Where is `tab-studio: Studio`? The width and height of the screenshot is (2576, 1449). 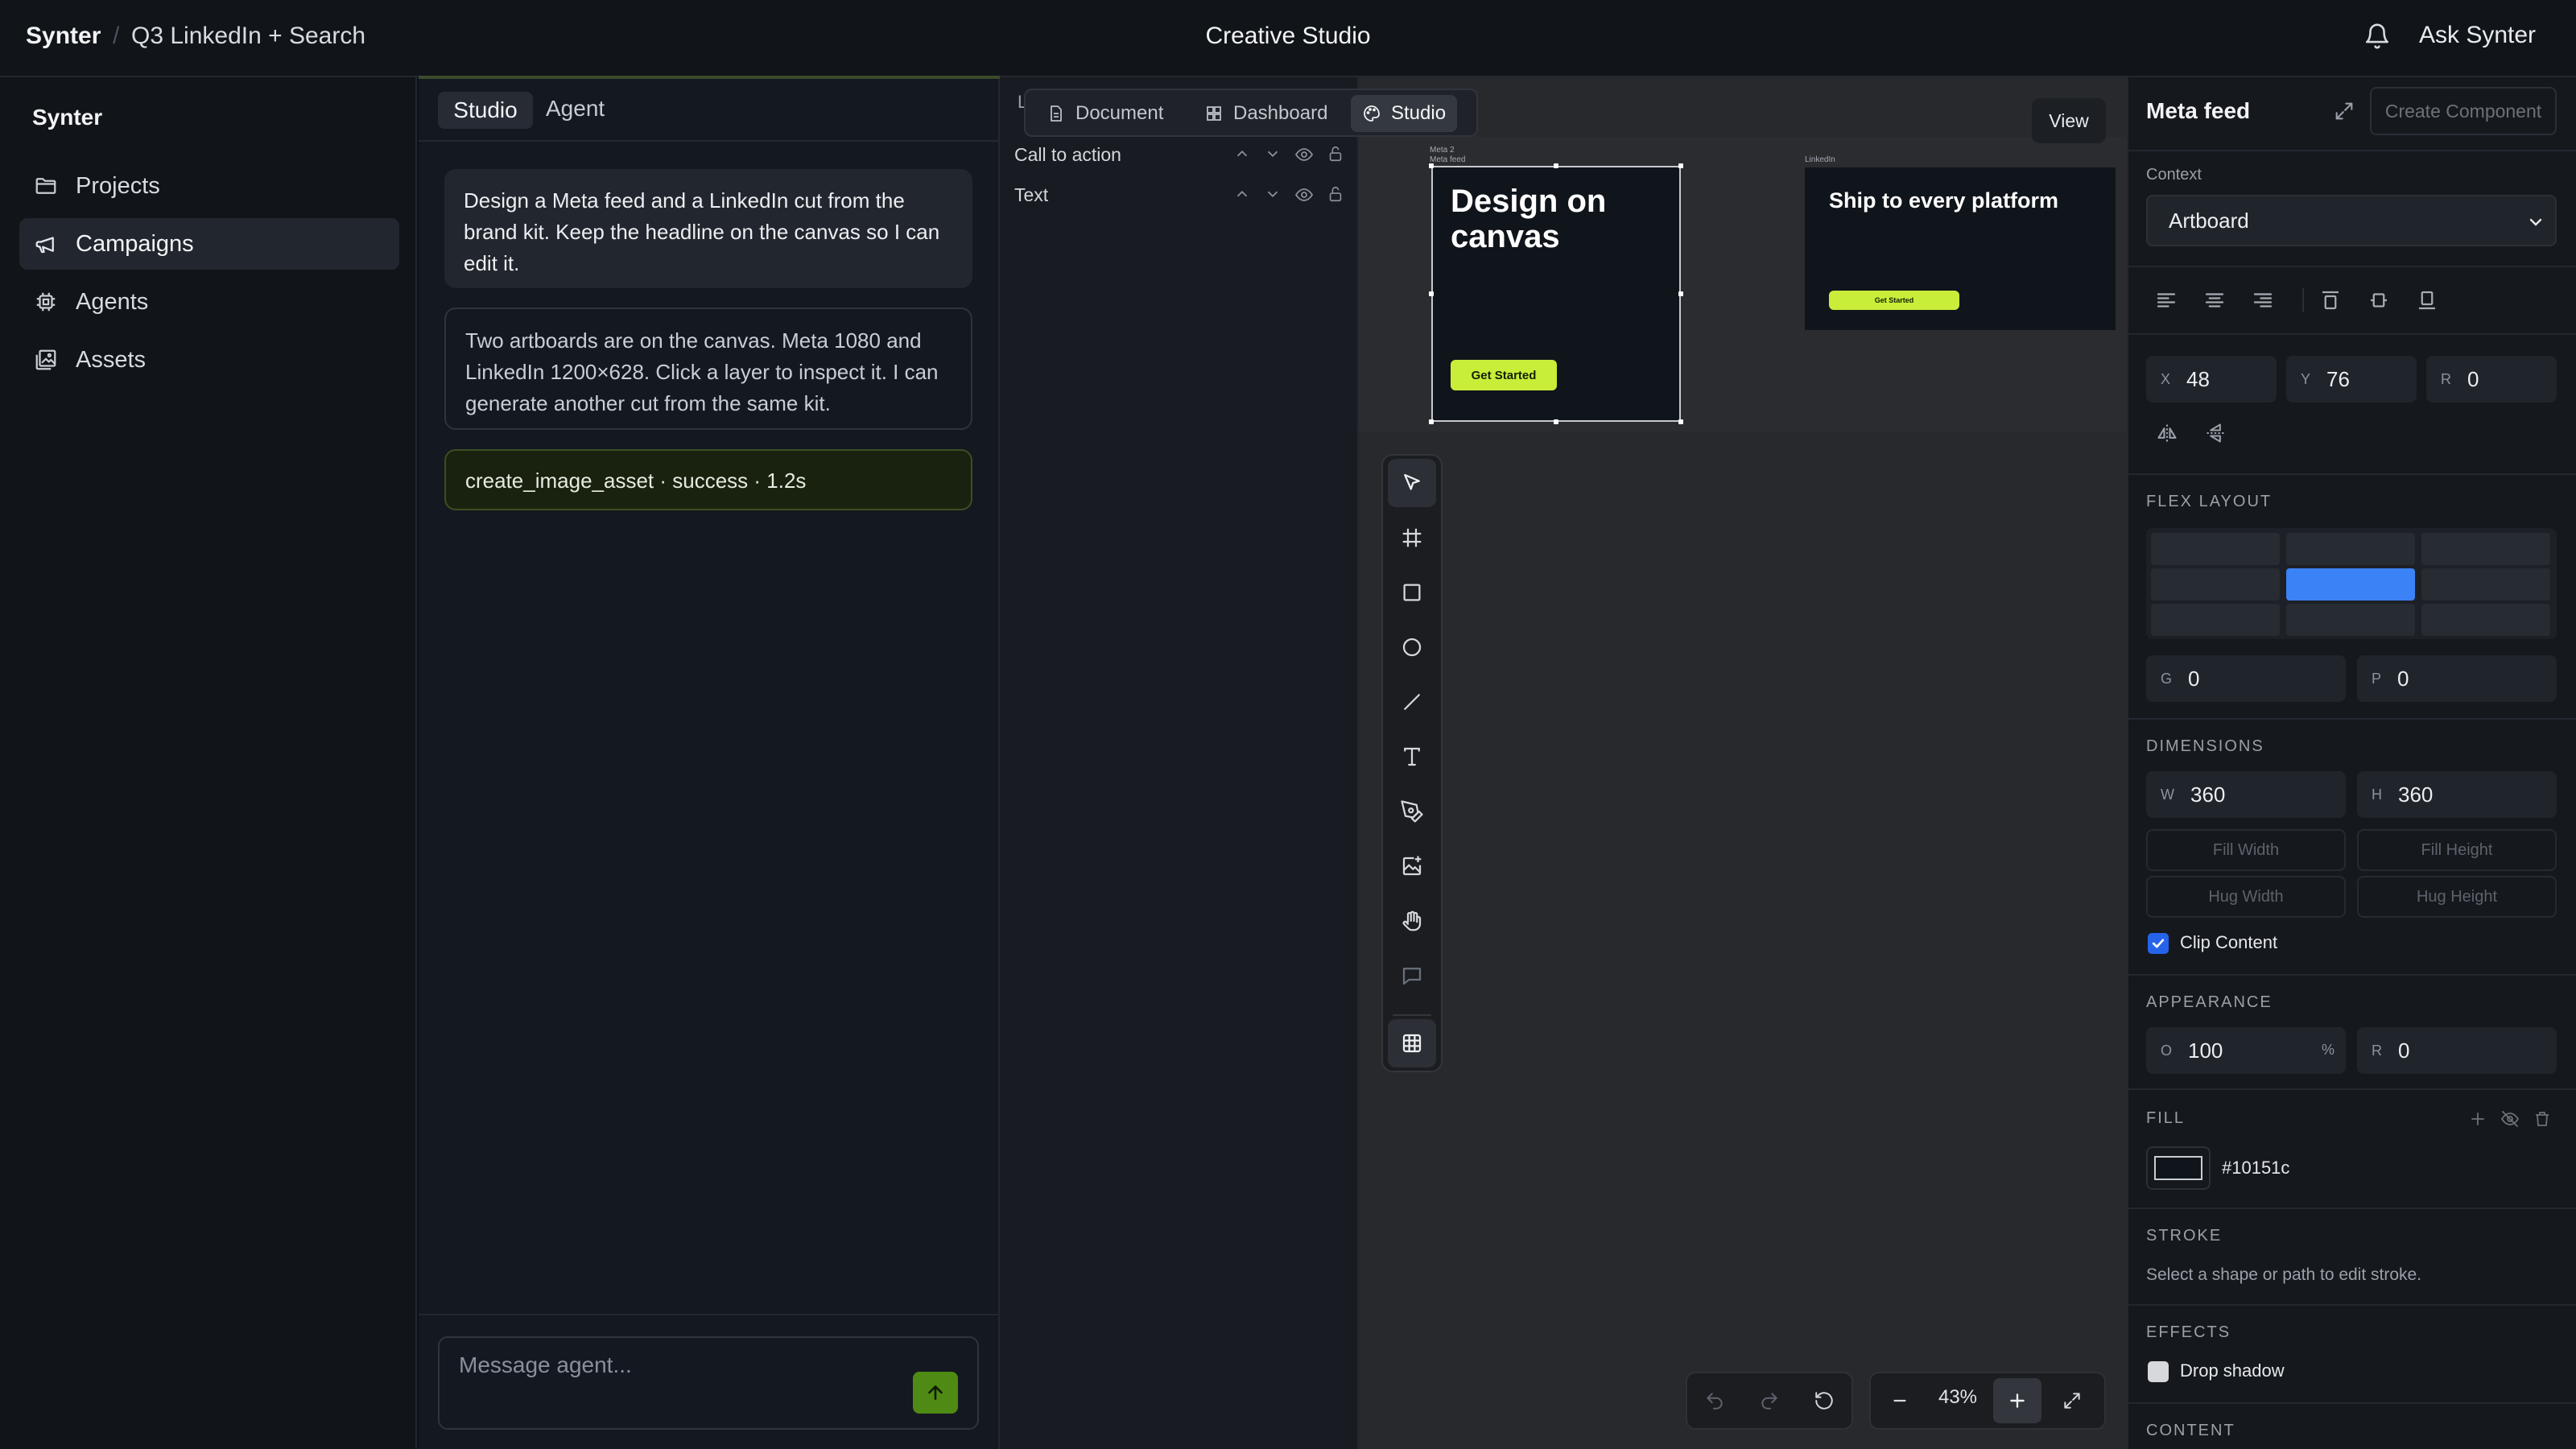
tab-studio: Studio is located at coordinates (485, 111).